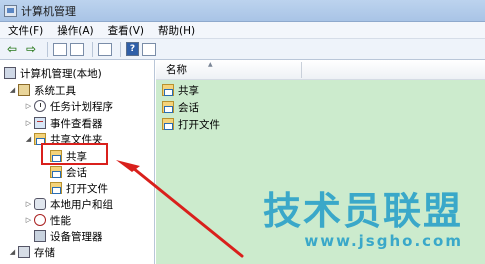 The width and height of the screenshot is (485, 264). What do you see at coordinates (199, 124) in the screenshot?
I see `list-item-label: 打开文件` at bounding box center [199, 124].